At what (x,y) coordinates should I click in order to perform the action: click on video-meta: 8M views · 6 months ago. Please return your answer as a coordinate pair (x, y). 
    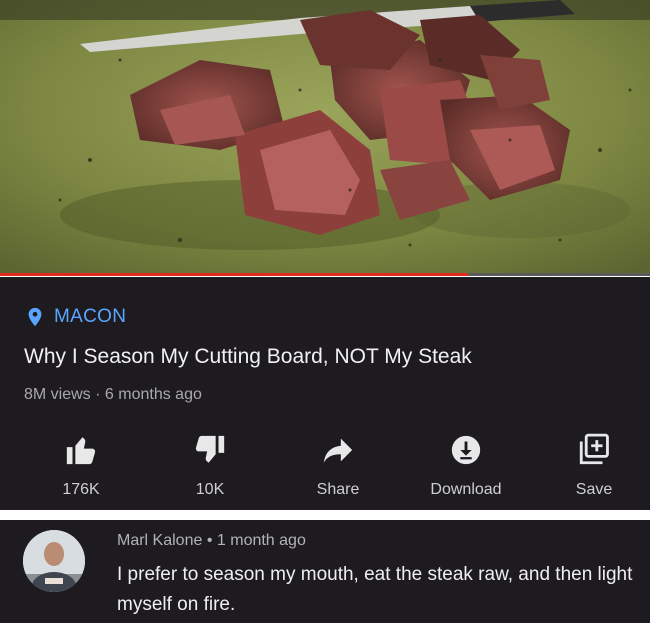
    Looking at the image, I should click on (113, 395).